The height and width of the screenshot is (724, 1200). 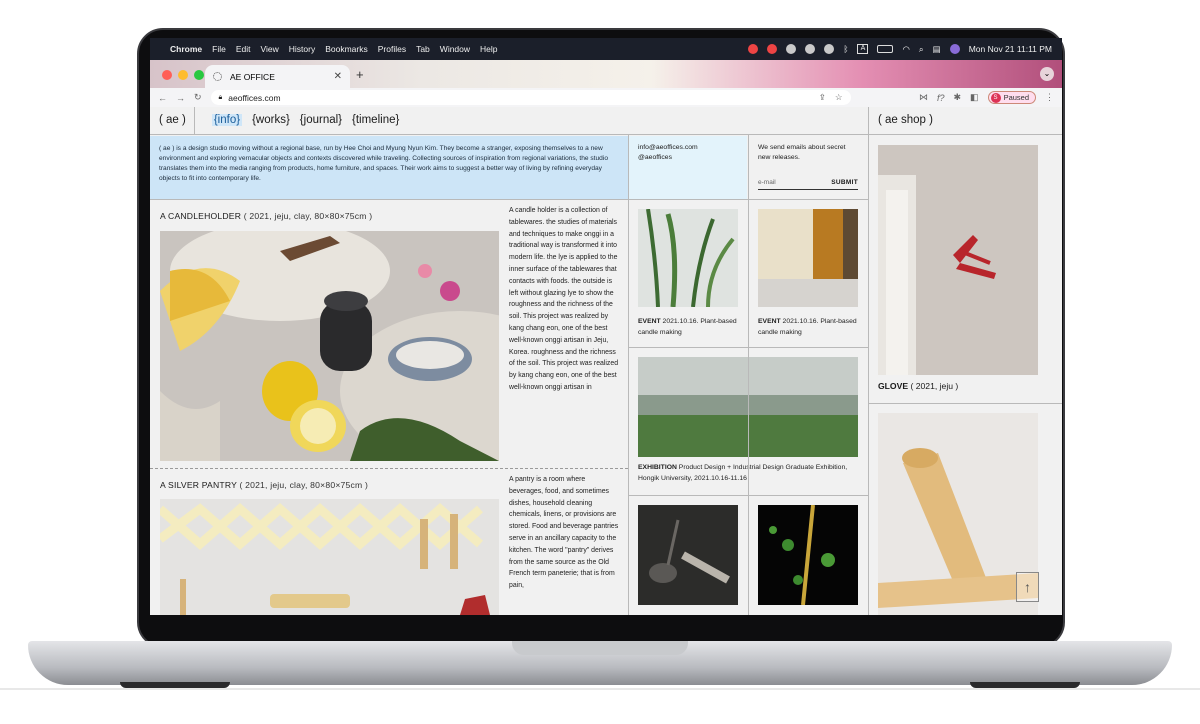 What do you see at coordinates (252, 76) in the screenshot?
I see `tab-title: AE OFFICE` at bounding box center [252, 76].